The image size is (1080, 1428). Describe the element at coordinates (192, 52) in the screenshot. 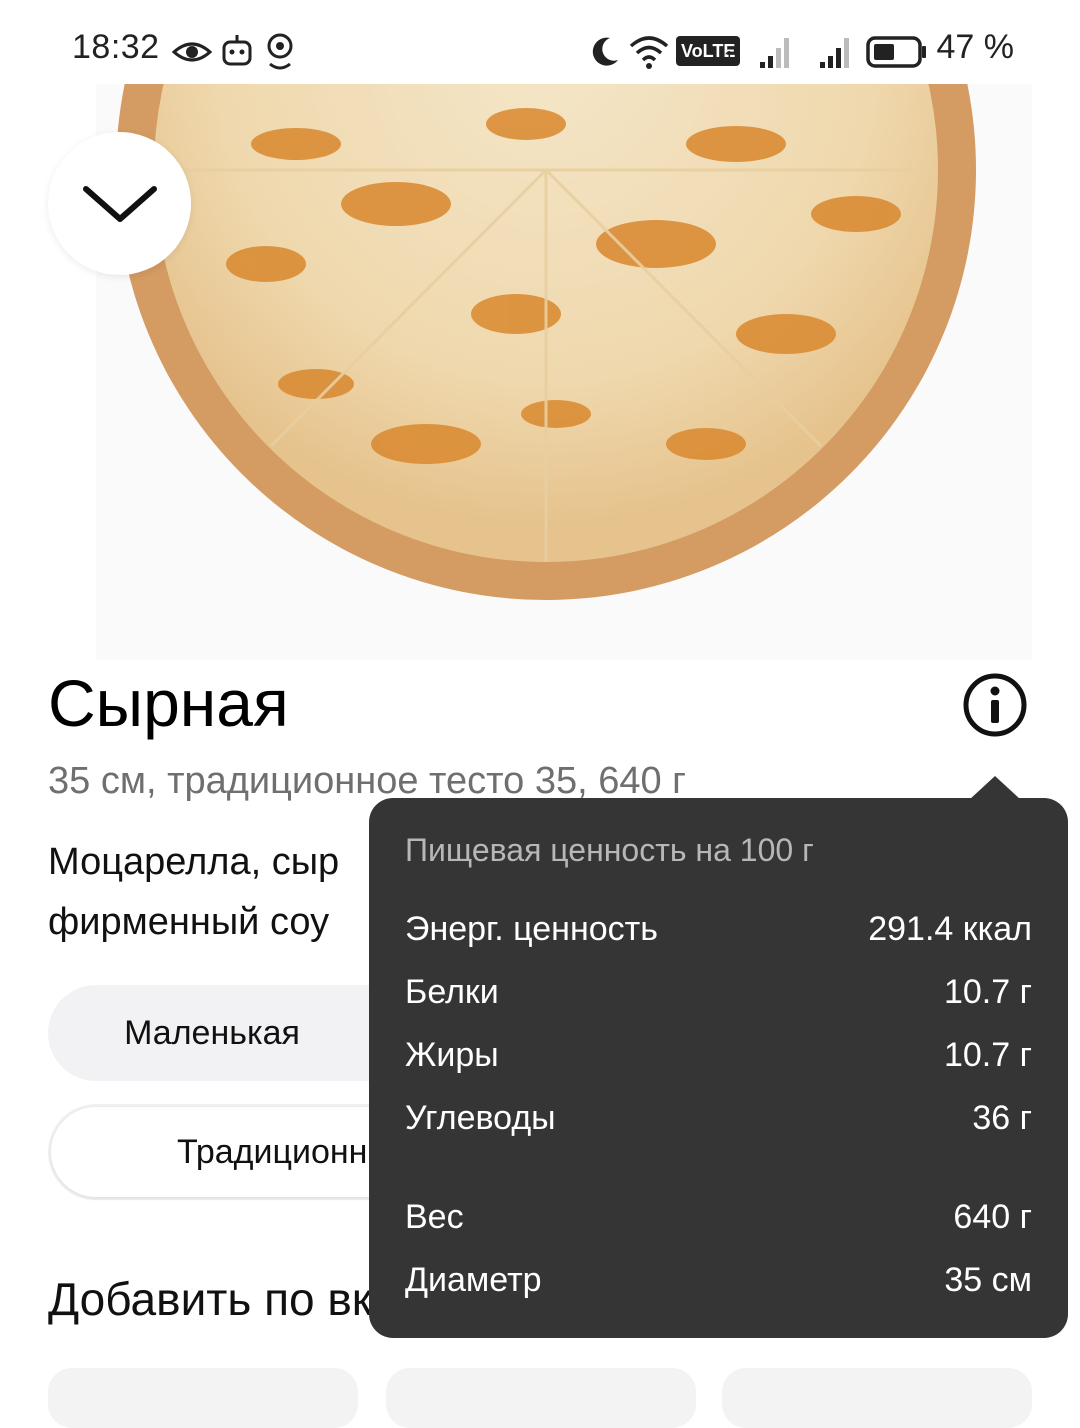

I see `eye-icon` at that location.